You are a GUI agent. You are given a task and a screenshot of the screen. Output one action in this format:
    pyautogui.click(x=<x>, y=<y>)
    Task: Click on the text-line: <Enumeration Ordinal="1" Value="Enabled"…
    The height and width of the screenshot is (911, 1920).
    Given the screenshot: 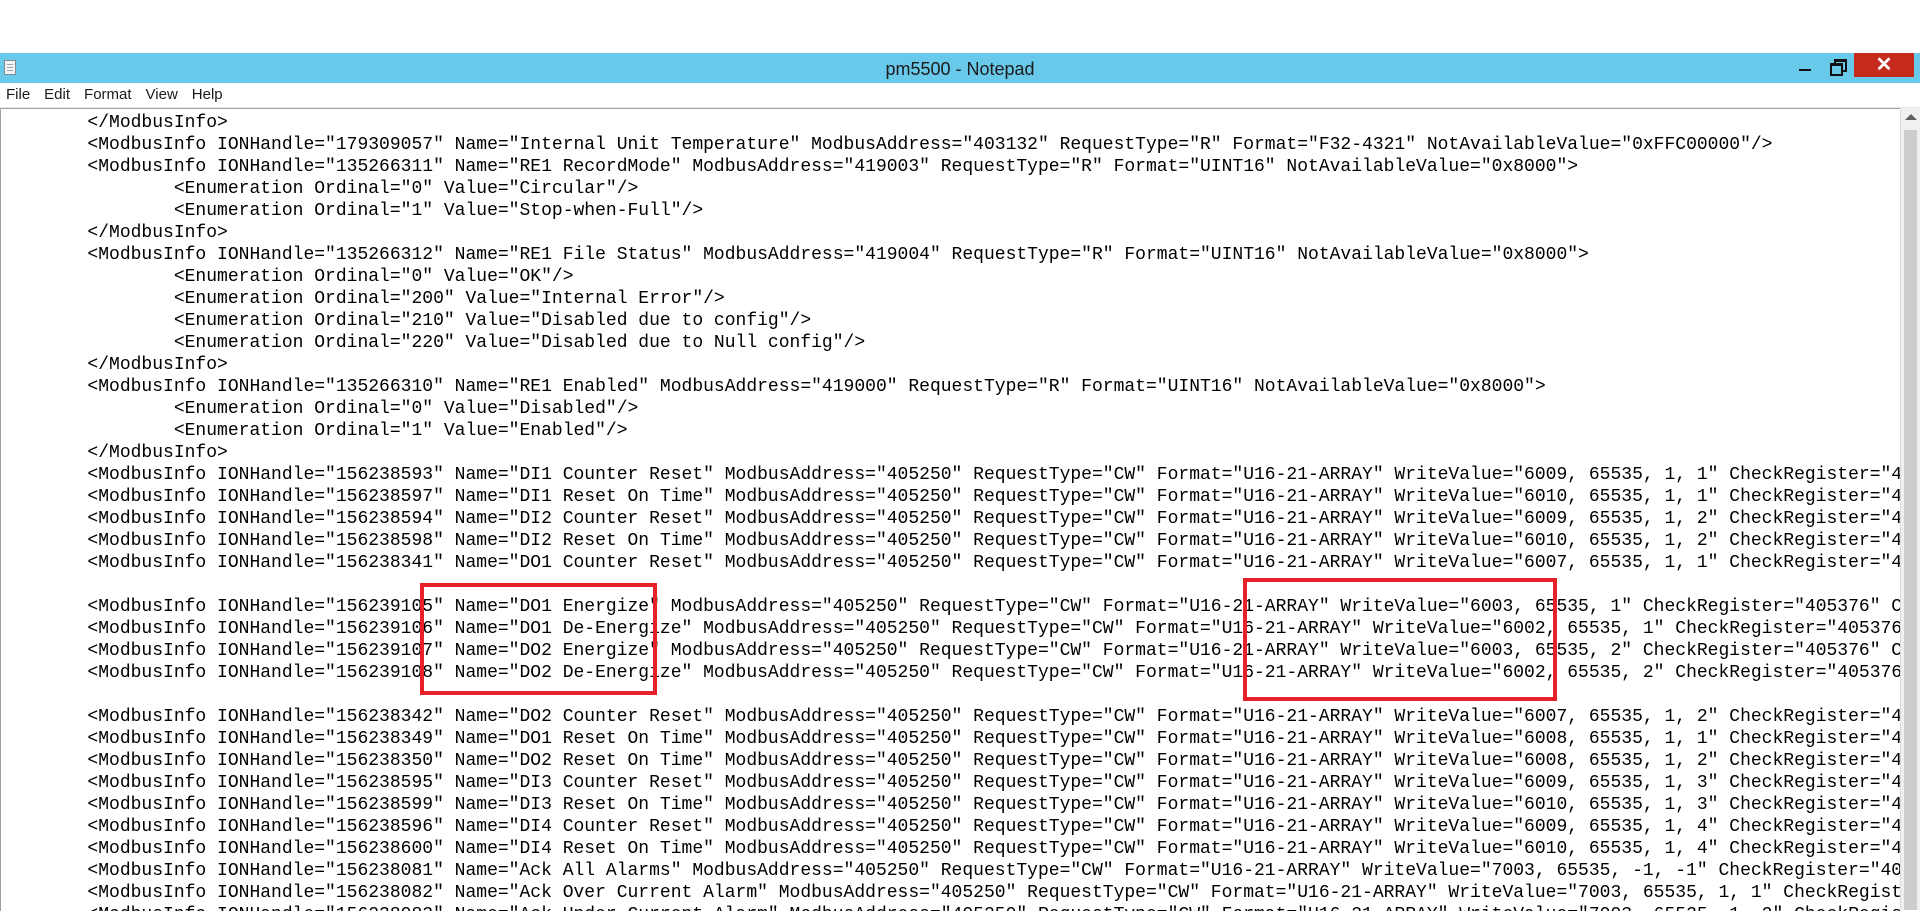 What is the action you would take?
    pyautogui.click(x=314, y=431)
    